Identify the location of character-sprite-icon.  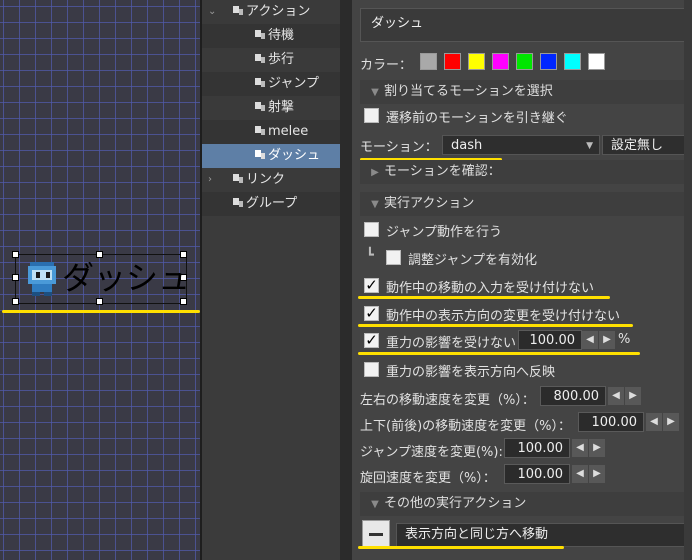
(42, 279).